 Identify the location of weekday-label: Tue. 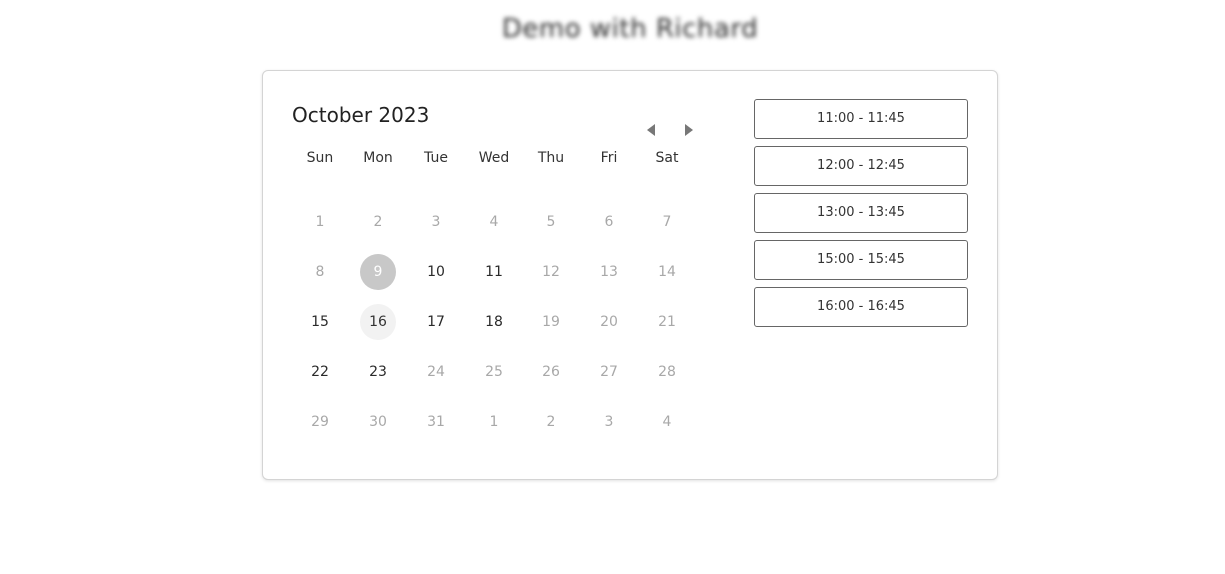
(436, 158).